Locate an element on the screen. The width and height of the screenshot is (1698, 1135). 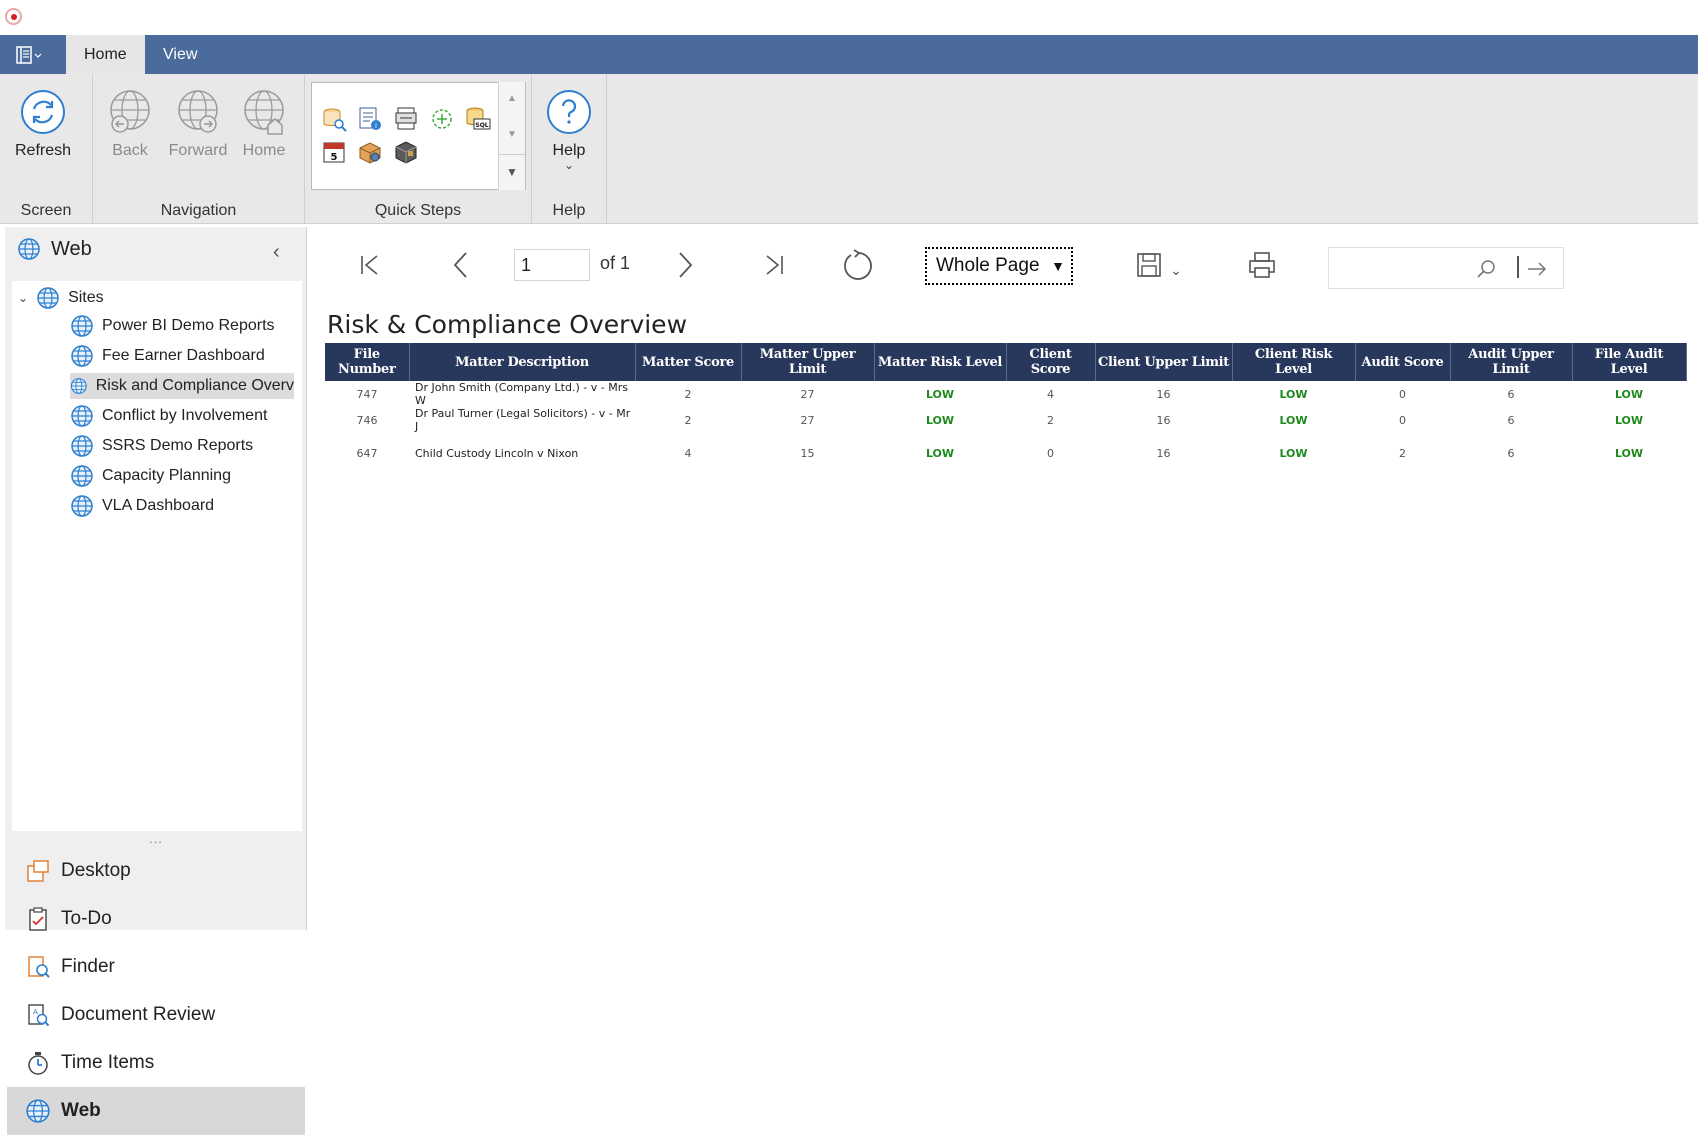
chevron-right-icon is located at coordinates (686, 265).